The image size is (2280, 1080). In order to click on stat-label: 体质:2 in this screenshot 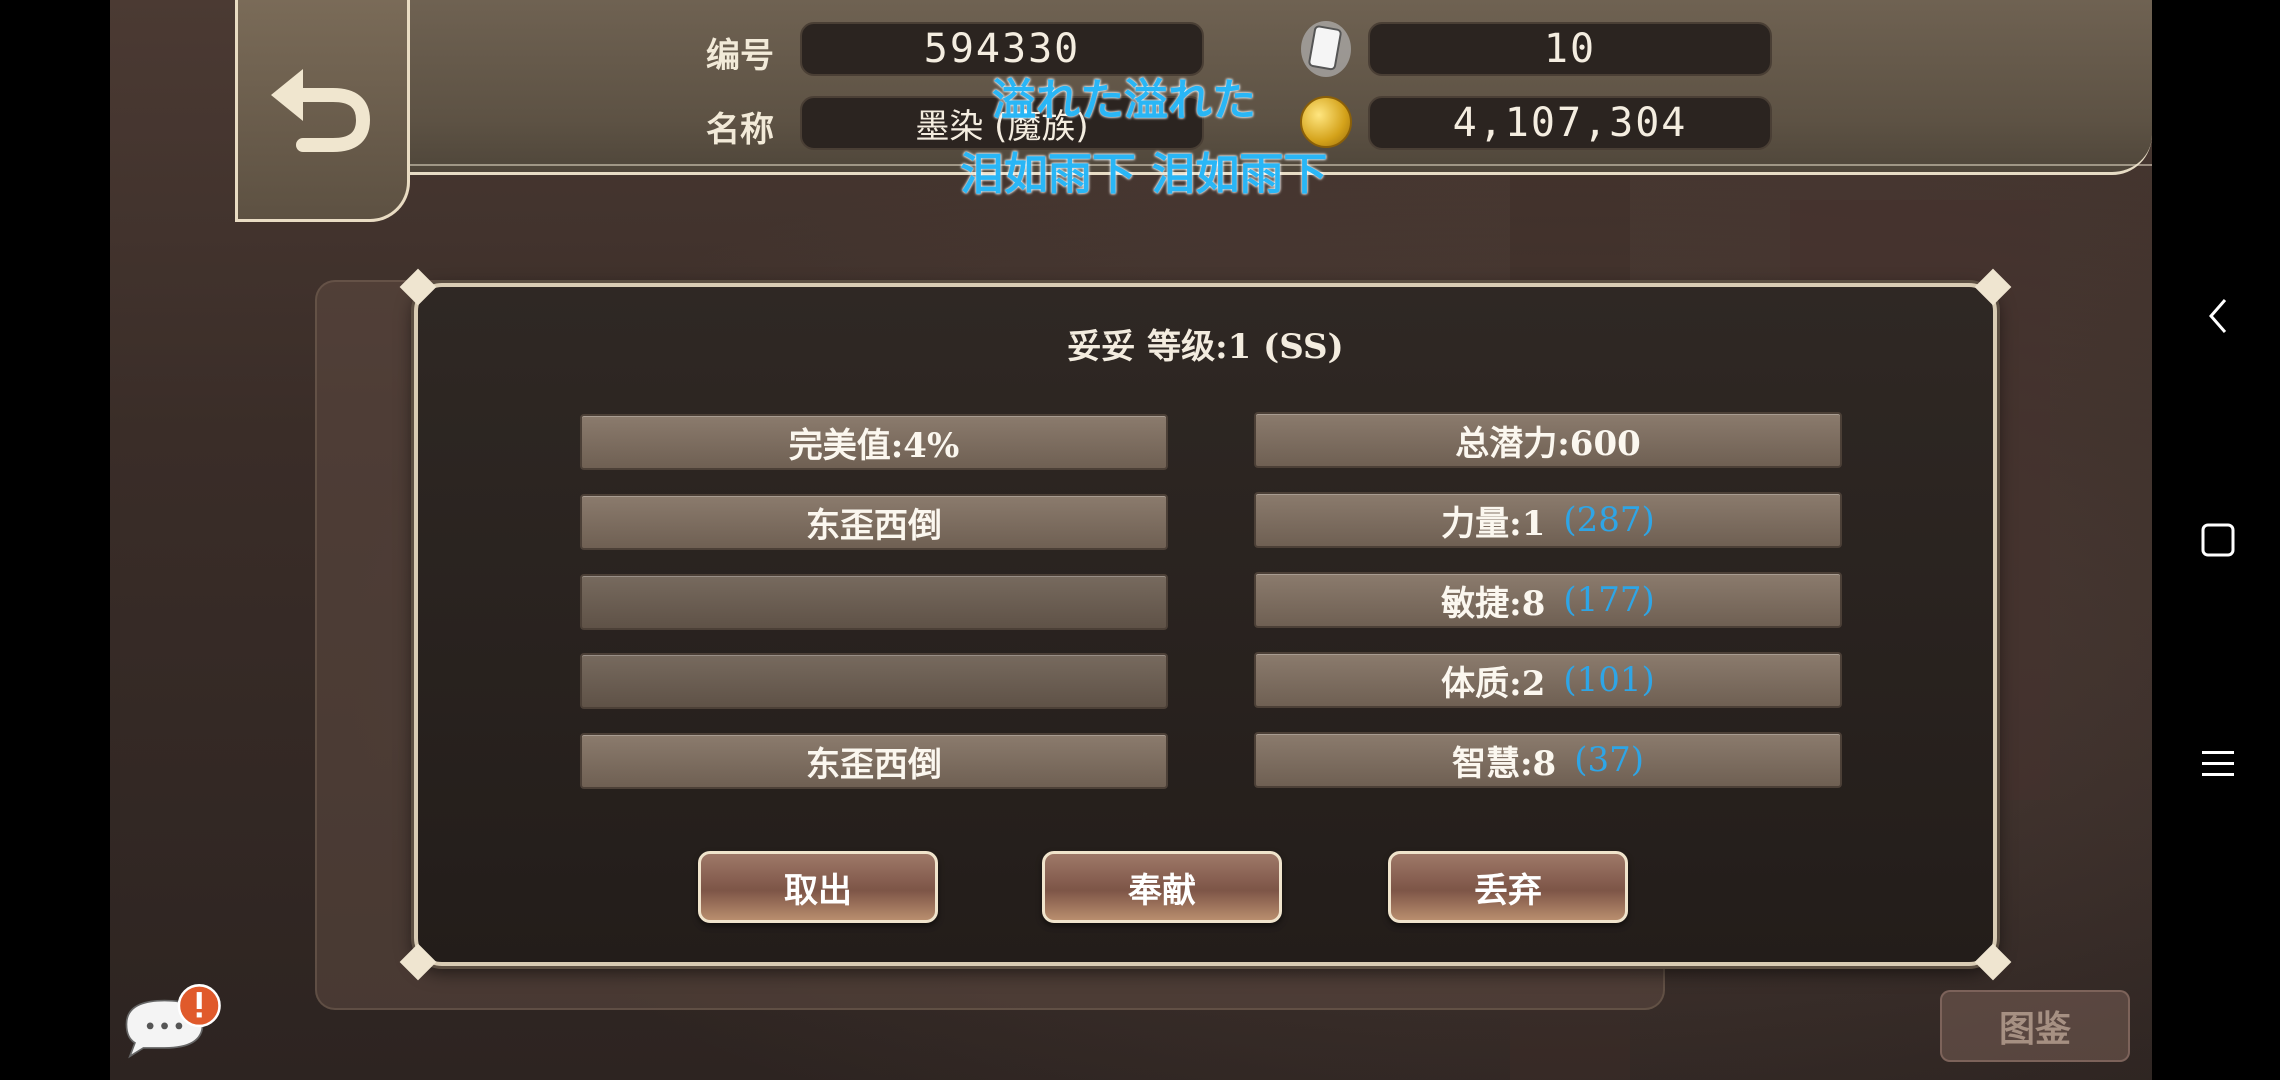, I will do `click(1493, 683)`.